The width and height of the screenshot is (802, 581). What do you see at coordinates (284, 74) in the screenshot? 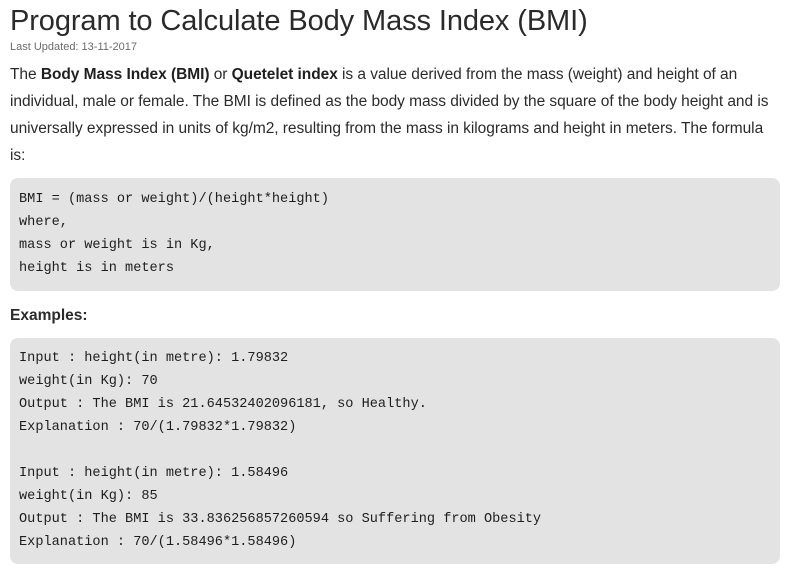
I see `quetelet-term: Quetelet index` at bounding box center [284, 74].